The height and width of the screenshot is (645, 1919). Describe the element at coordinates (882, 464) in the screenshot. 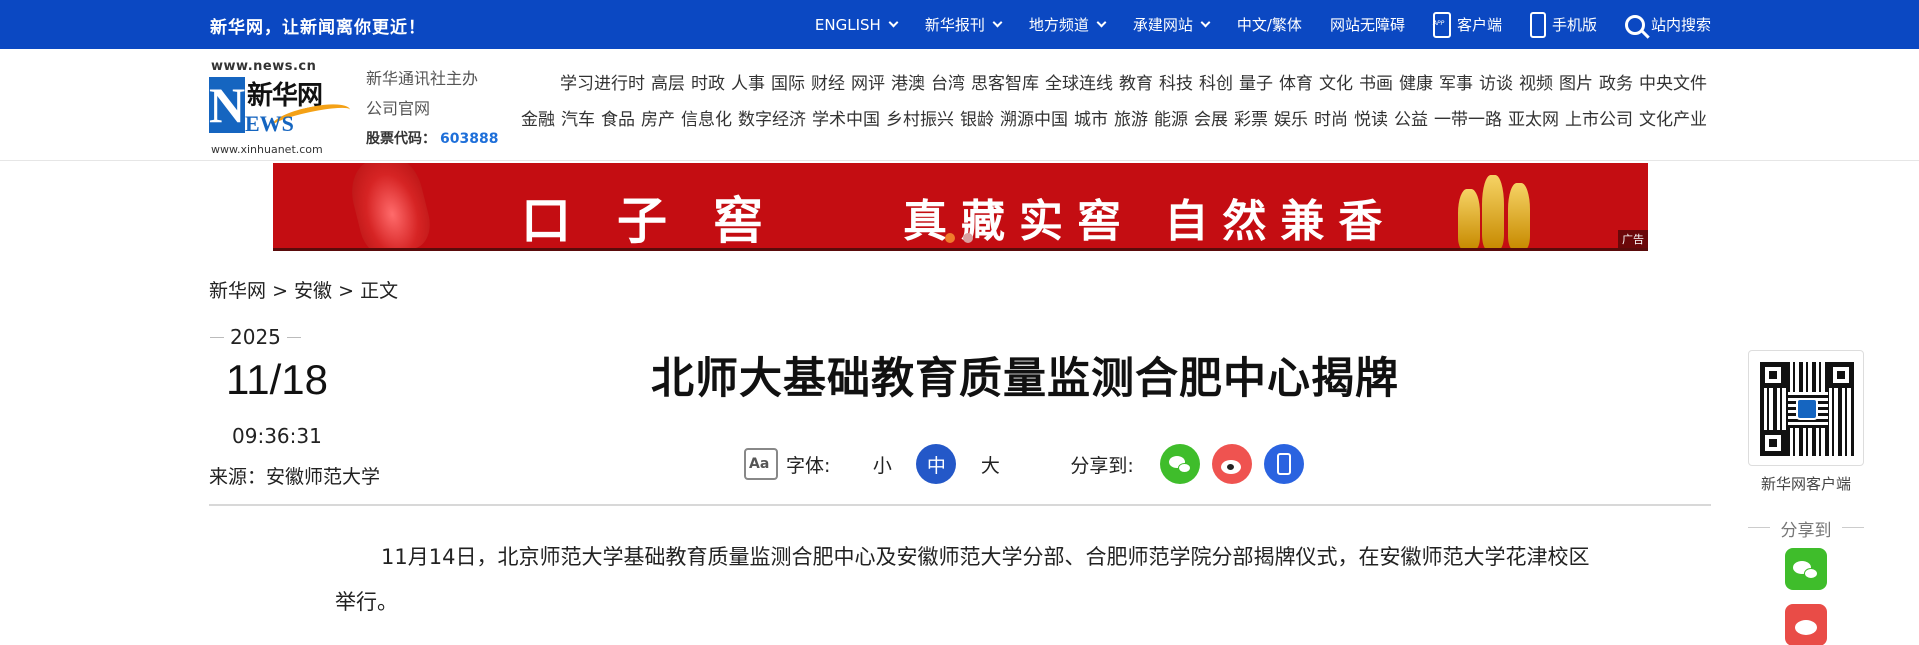

I see `font-size-small: 小` at that location.